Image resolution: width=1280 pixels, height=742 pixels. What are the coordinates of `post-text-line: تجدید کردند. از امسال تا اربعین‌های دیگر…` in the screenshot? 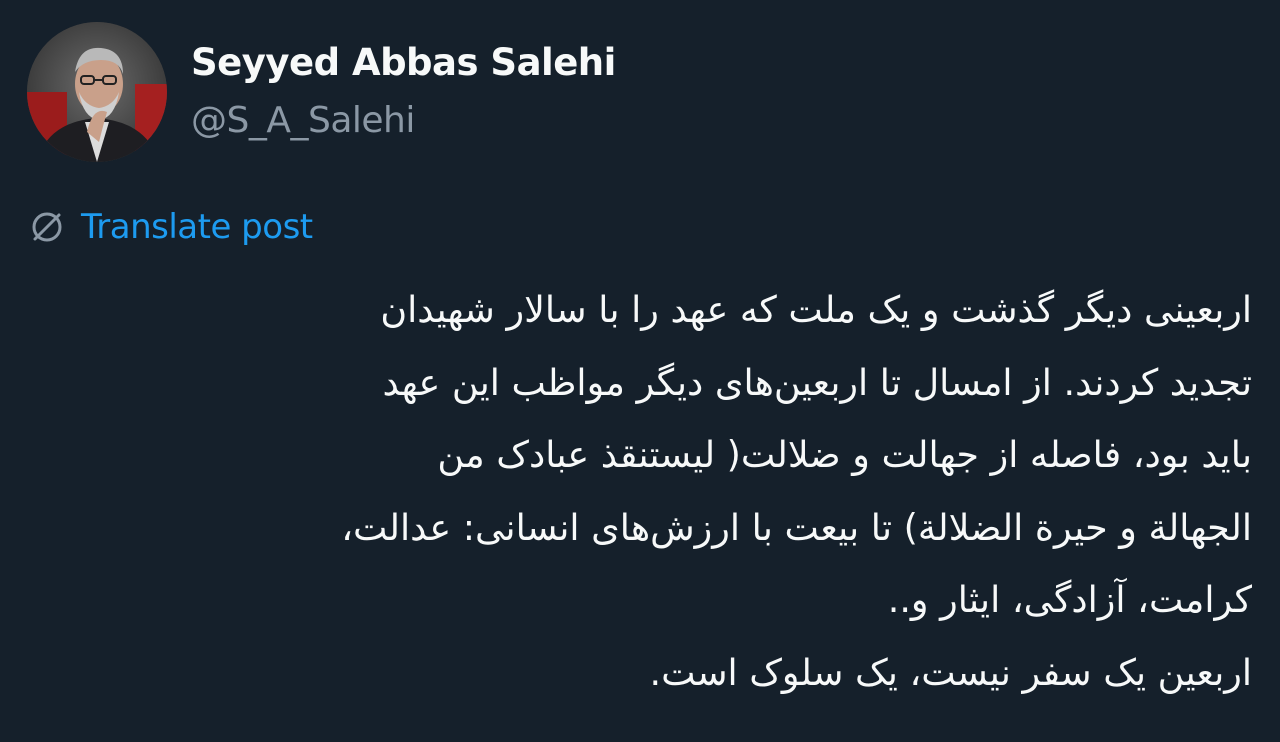 It's located at (817, 382).